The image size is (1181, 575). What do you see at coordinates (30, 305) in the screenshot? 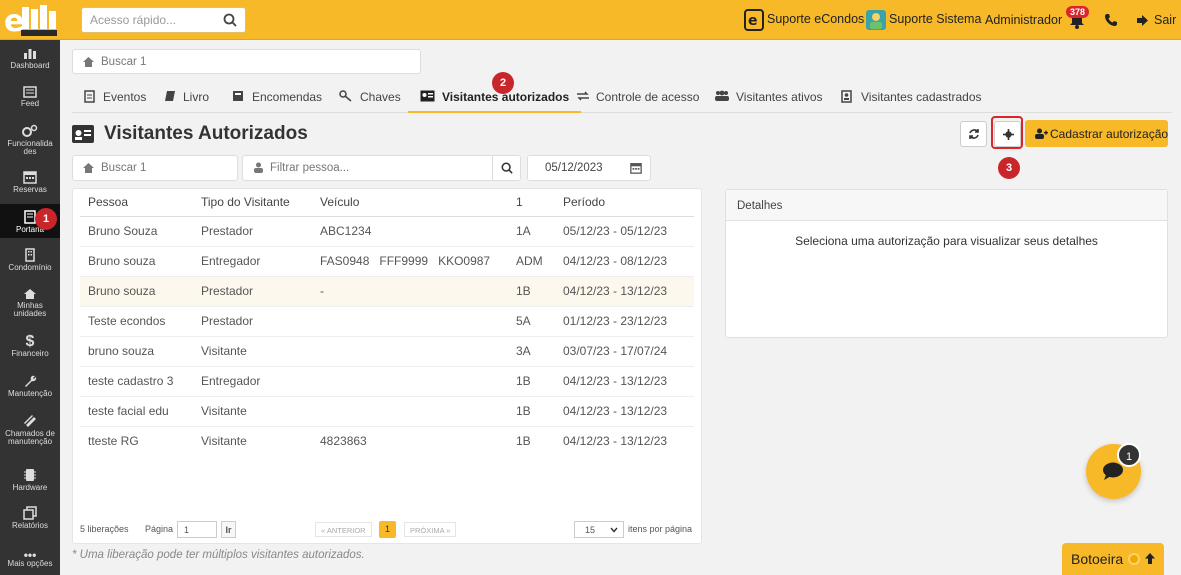
I see `sidebar-item-minhas-unidades: Minhas unidades` at bounding box center [30, 305].